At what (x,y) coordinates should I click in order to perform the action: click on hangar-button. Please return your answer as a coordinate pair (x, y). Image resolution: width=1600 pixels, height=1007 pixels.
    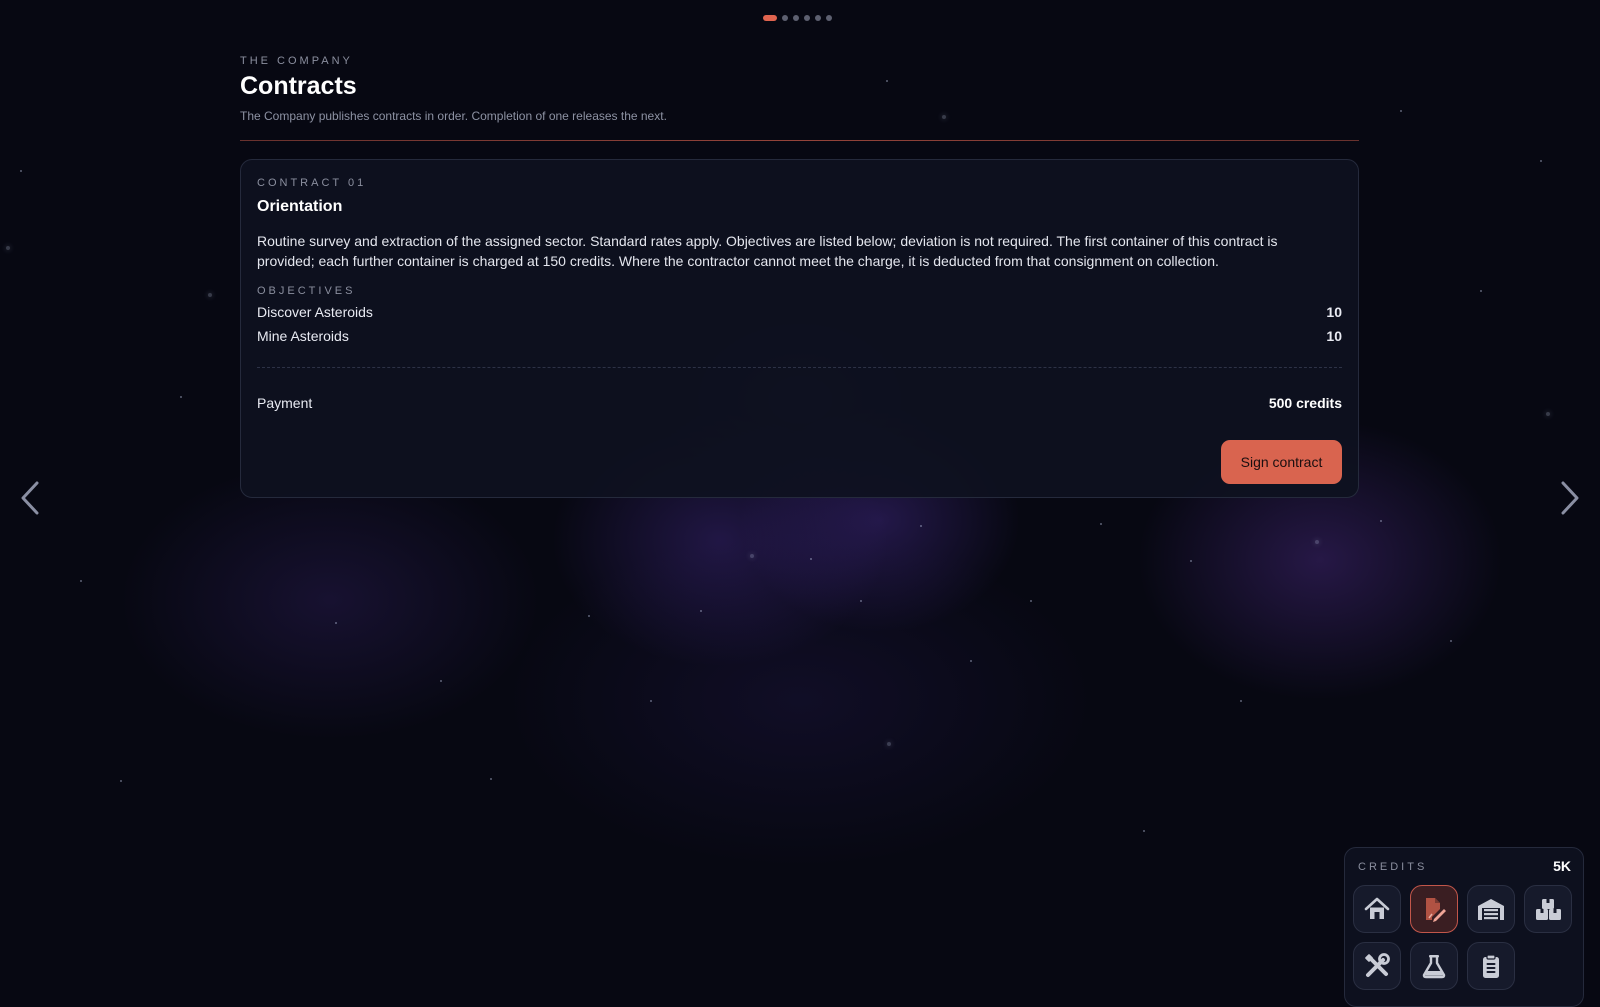
    Looking at the image, I should click on (1491, 909).